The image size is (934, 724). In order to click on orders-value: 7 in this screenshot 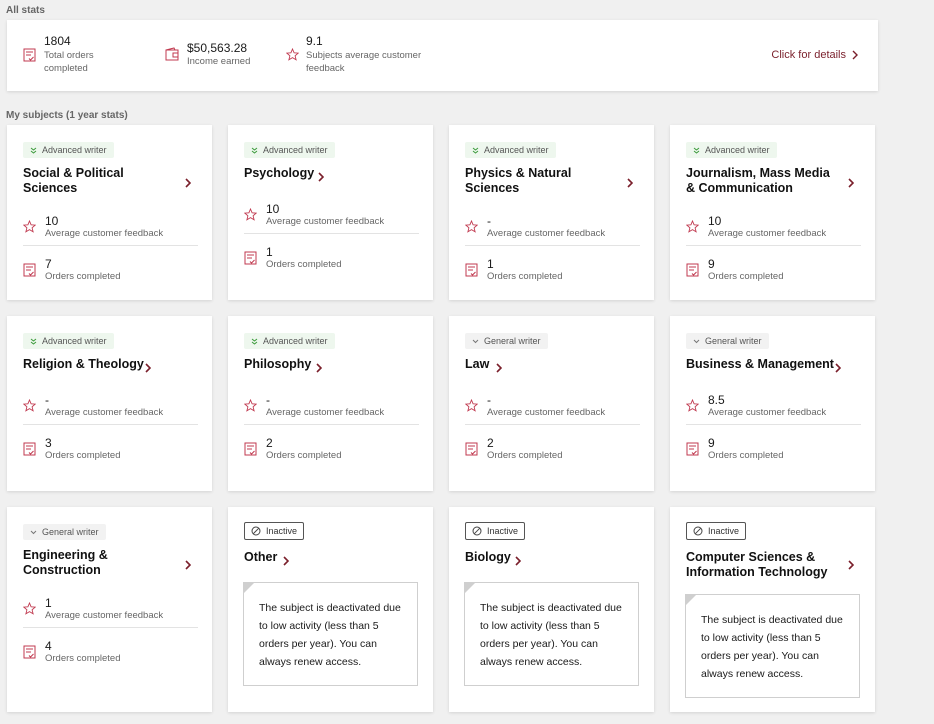, I will do `click(48, 264)`.